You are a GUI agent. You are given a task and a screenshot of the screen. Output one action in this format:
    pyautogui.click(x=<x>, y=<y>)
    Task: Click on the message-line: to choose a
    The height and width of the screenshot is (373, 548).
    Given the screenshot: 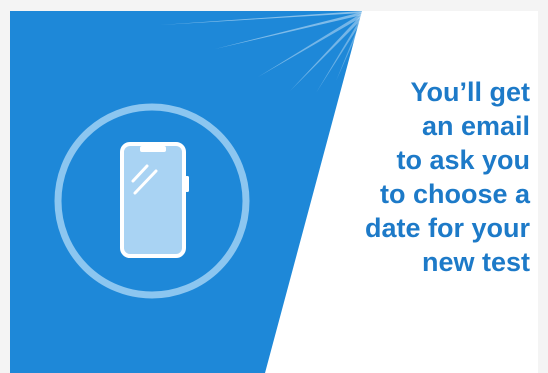 What is the action you would take?
    pyautogui.click(x=454, y=194)
    